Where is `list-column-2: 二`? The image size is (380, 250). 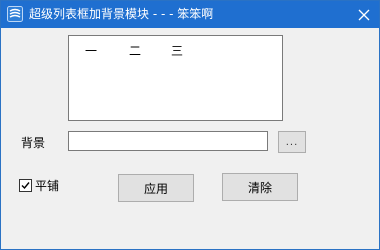 list-column-2: 二 is located at coordinates (135, 50).